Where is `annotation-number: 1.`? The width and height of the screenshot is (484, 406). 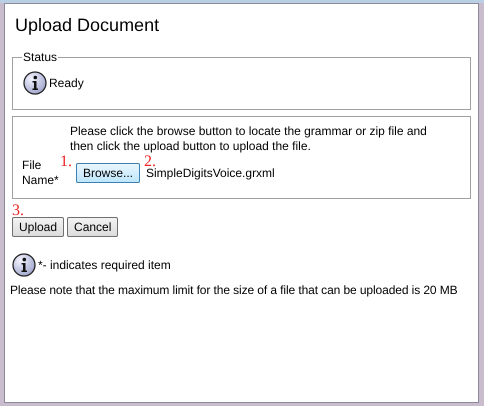 annotation-number: 1. is located at coordinates (66, 162).